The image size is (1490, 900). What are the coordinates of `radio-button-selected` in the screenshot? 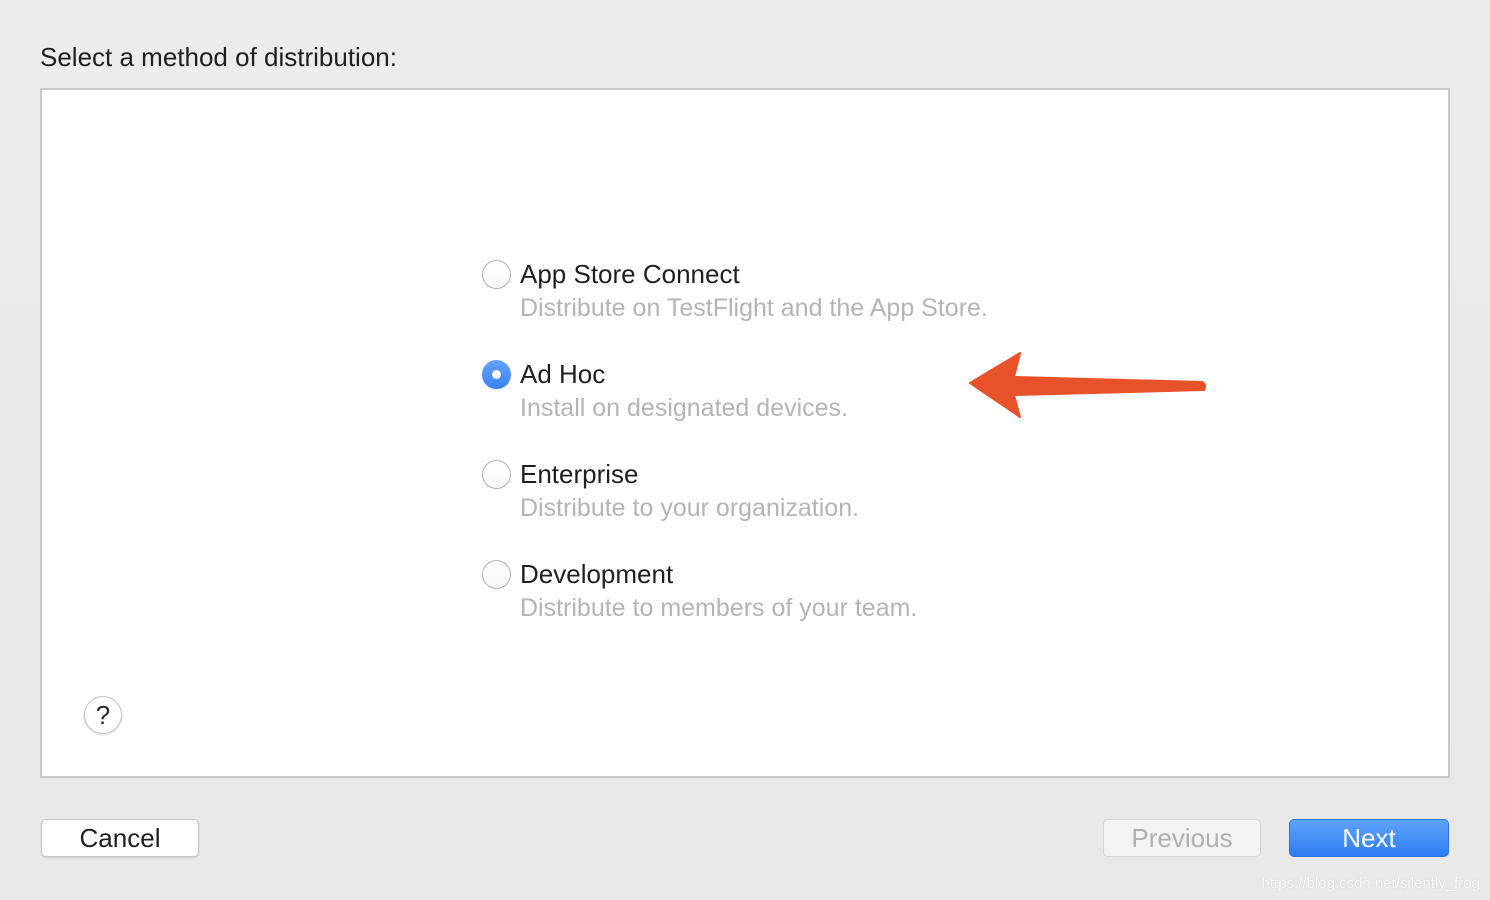 It's located at (496, 374).